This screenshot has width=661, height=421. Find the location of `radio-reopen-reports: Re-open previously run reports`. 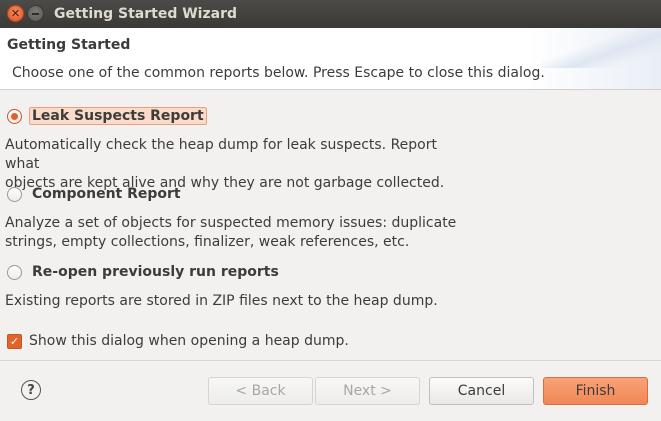

radio-reopen-reports: Re-open previously run reports is located at coordinates (144, 272).